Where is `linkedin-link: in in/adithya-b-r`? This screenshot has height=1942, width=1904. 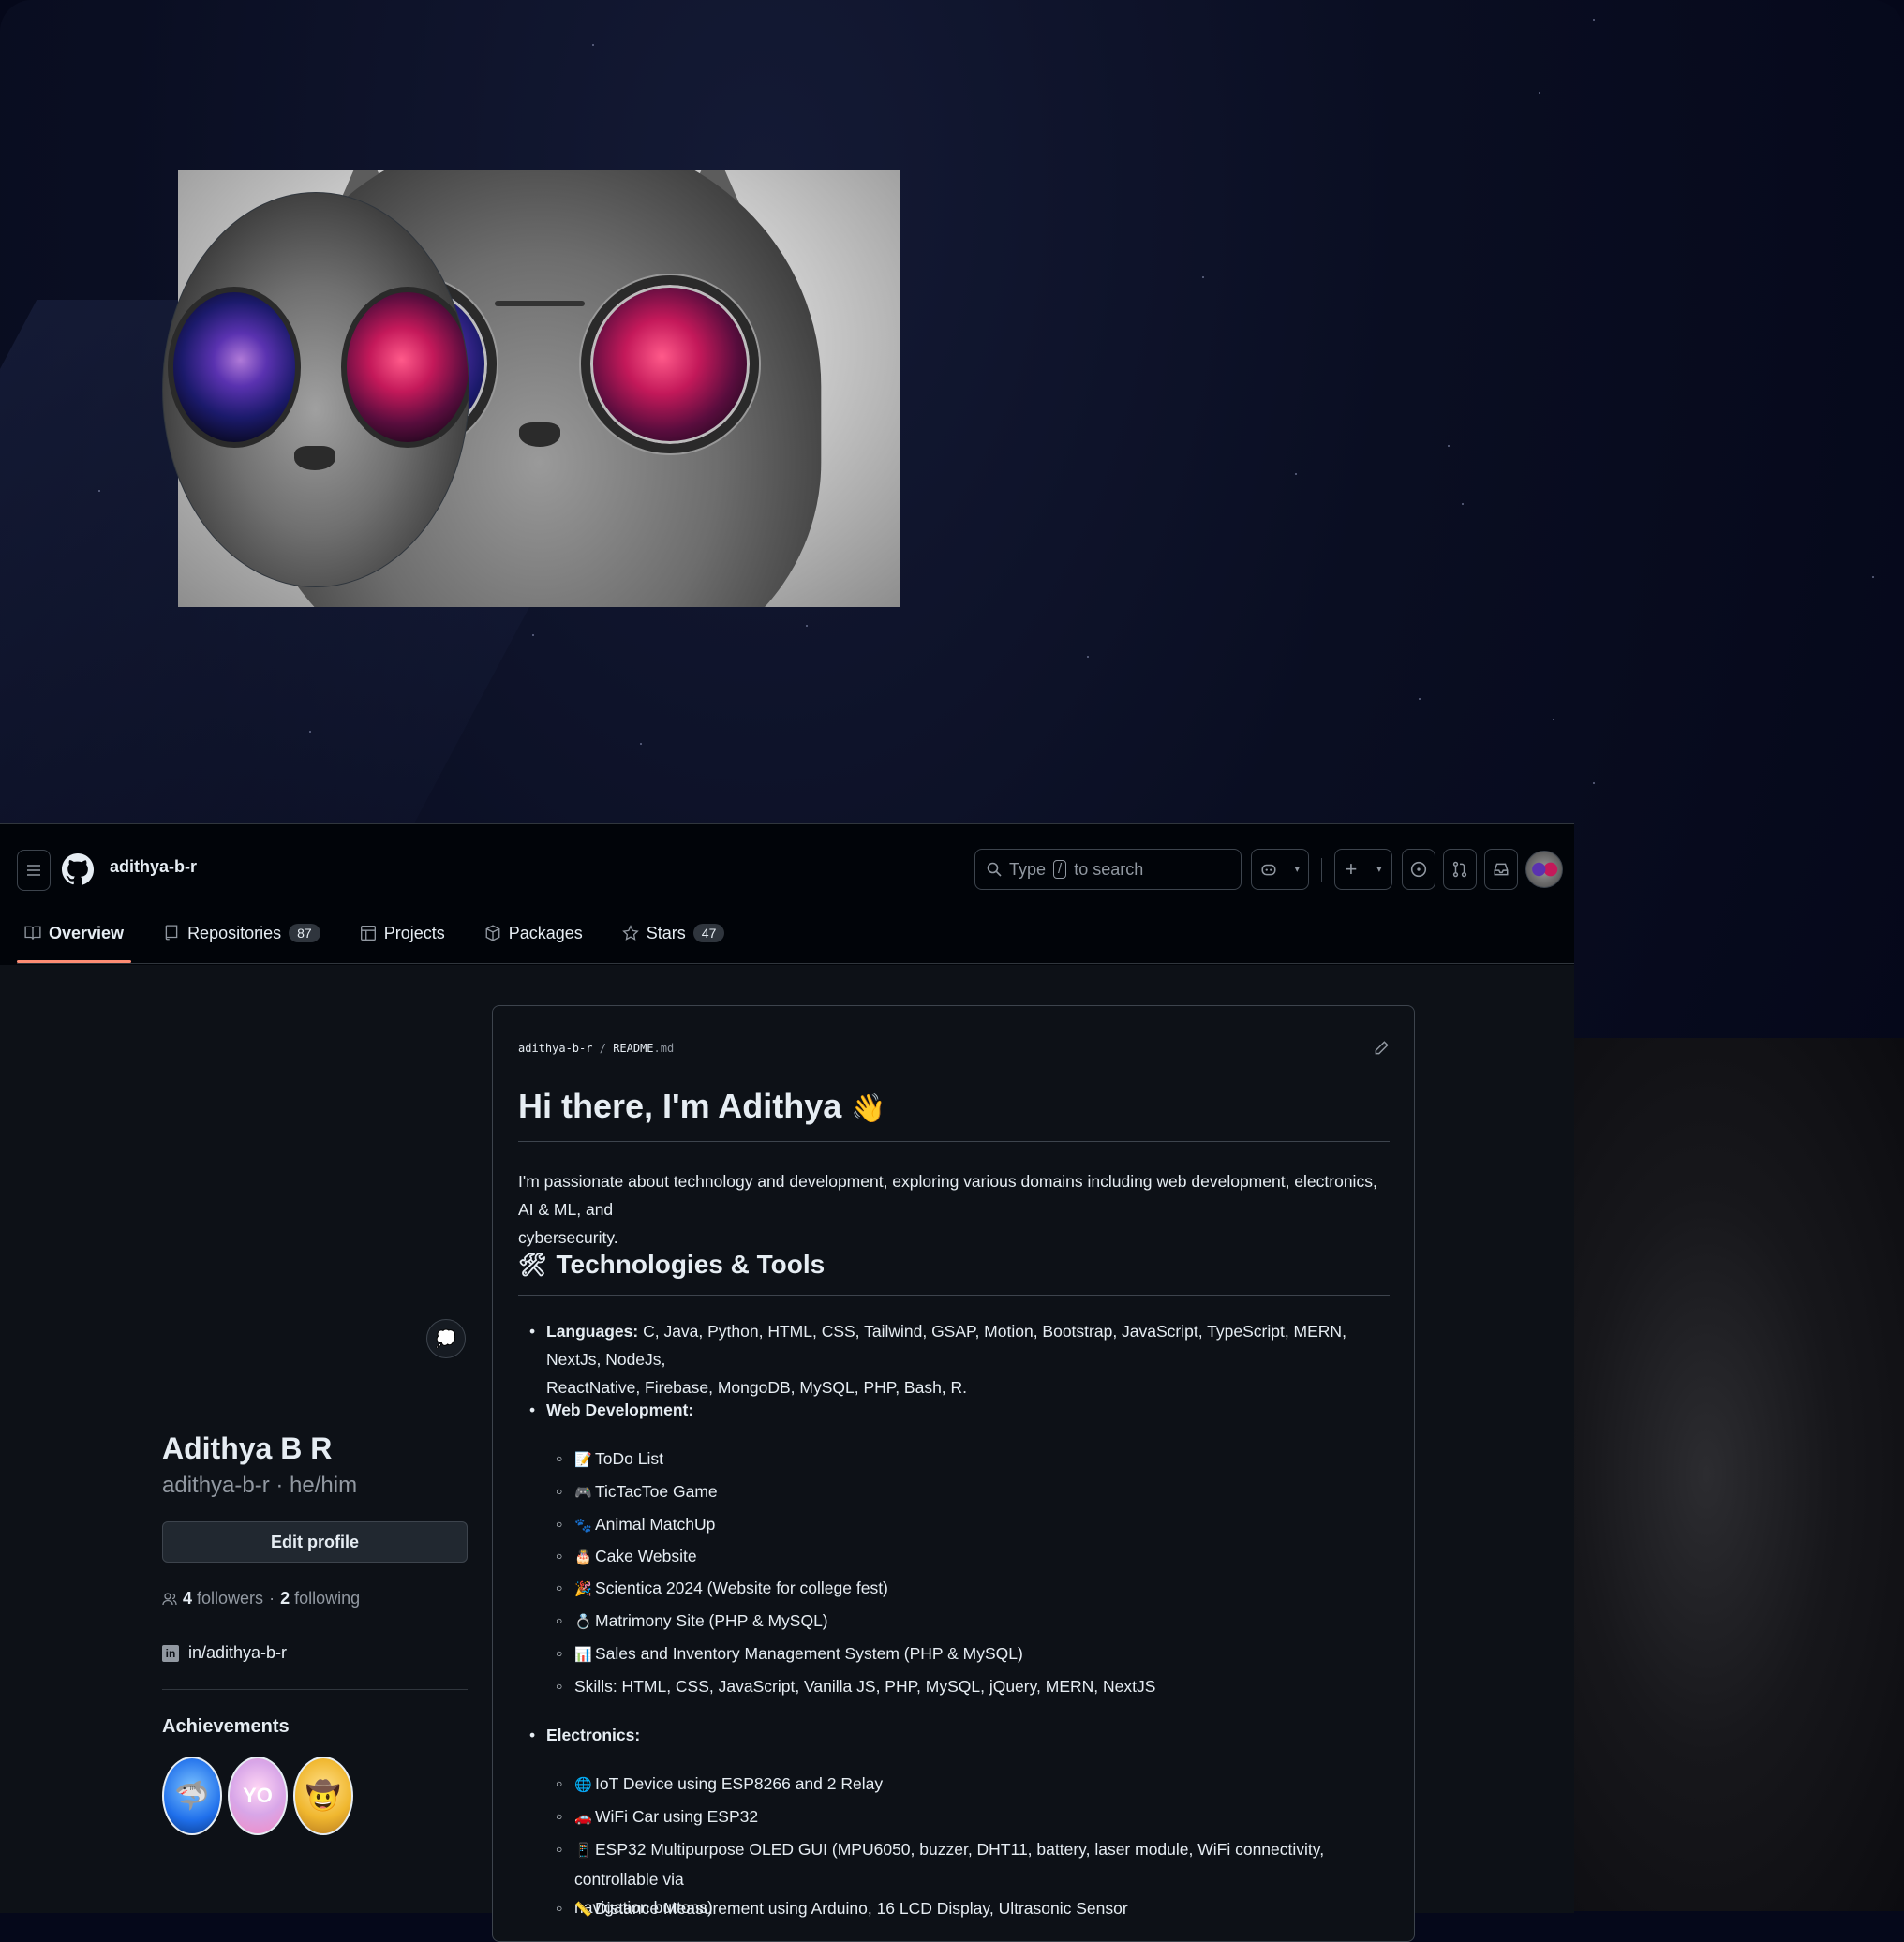
linkedin-link: in in/adithya-b-r is located at coordinates (224, 1653).